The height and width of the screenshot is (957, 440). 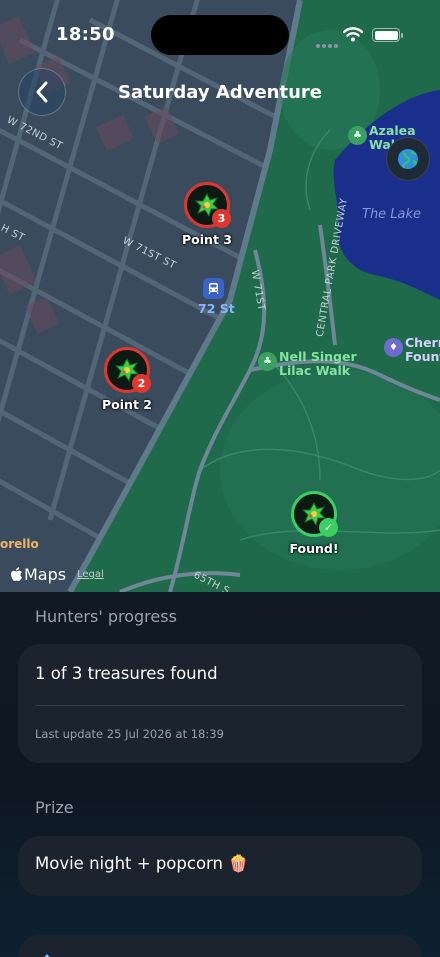 I want to click on prize-card: Movie night + popcorn 🍿, so click(x=220, y=866).